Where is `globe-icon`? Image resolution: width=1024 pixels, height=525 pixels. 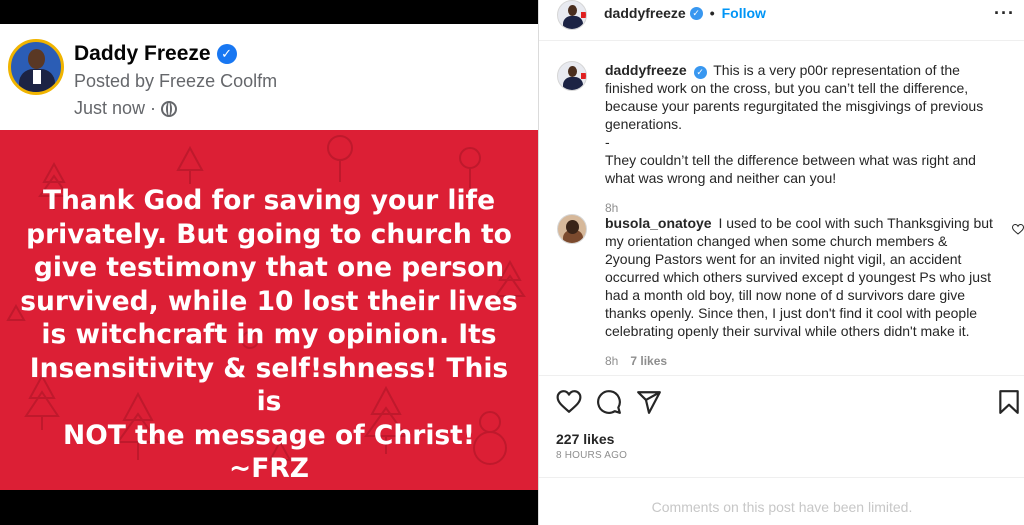
globe-icon is located at coordinates (169, 108).